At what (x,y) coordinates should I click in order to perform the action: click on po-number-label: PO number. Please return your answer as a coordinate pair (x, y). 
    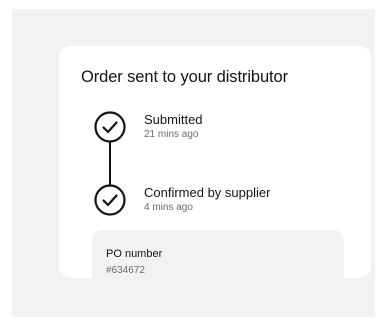
    Looking at the image, I should click on (134, 254).